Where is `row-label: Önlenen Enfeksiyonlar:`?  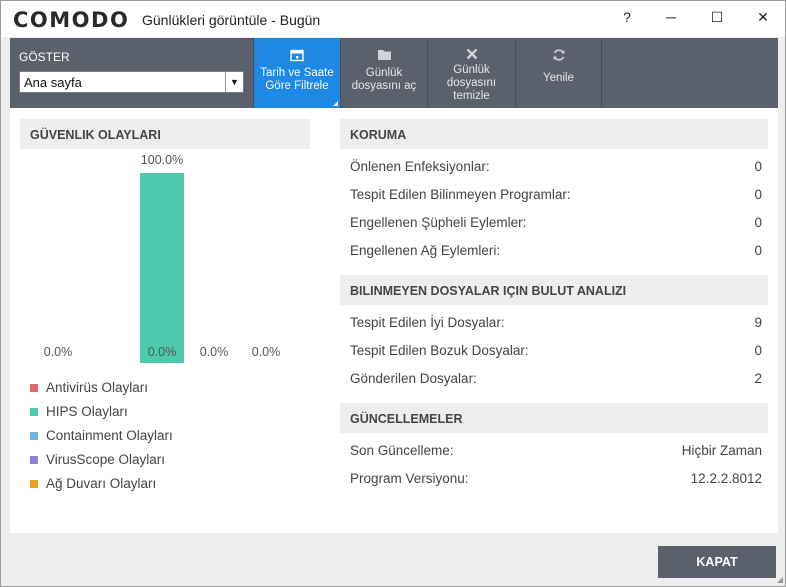
row-label: Önlenen Enfeksiyonlar: is located at coordinates (420, 166).